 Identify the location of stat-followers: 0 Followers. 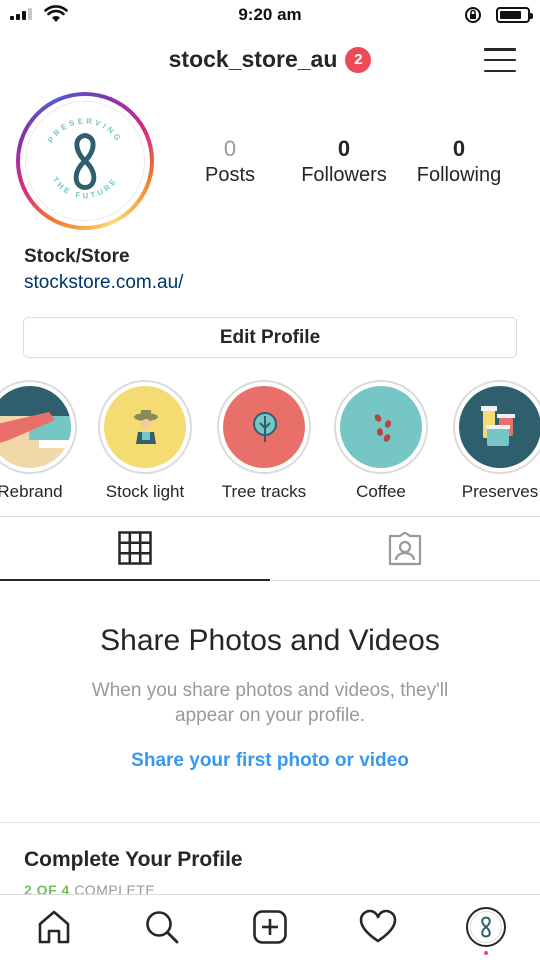
(344, 161).